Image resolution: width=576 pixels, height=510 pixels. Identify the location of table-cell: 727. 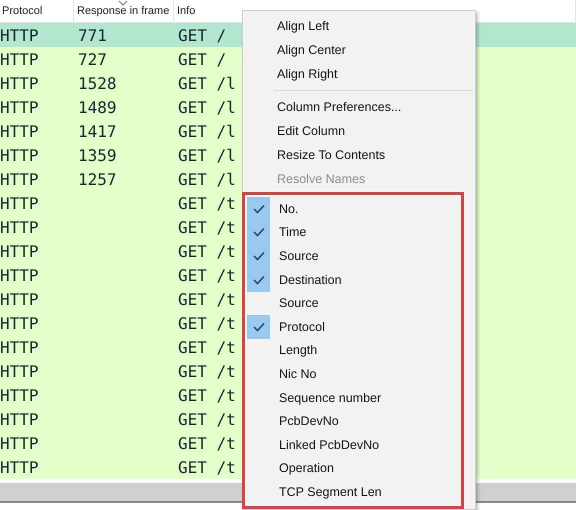
(92, 59).